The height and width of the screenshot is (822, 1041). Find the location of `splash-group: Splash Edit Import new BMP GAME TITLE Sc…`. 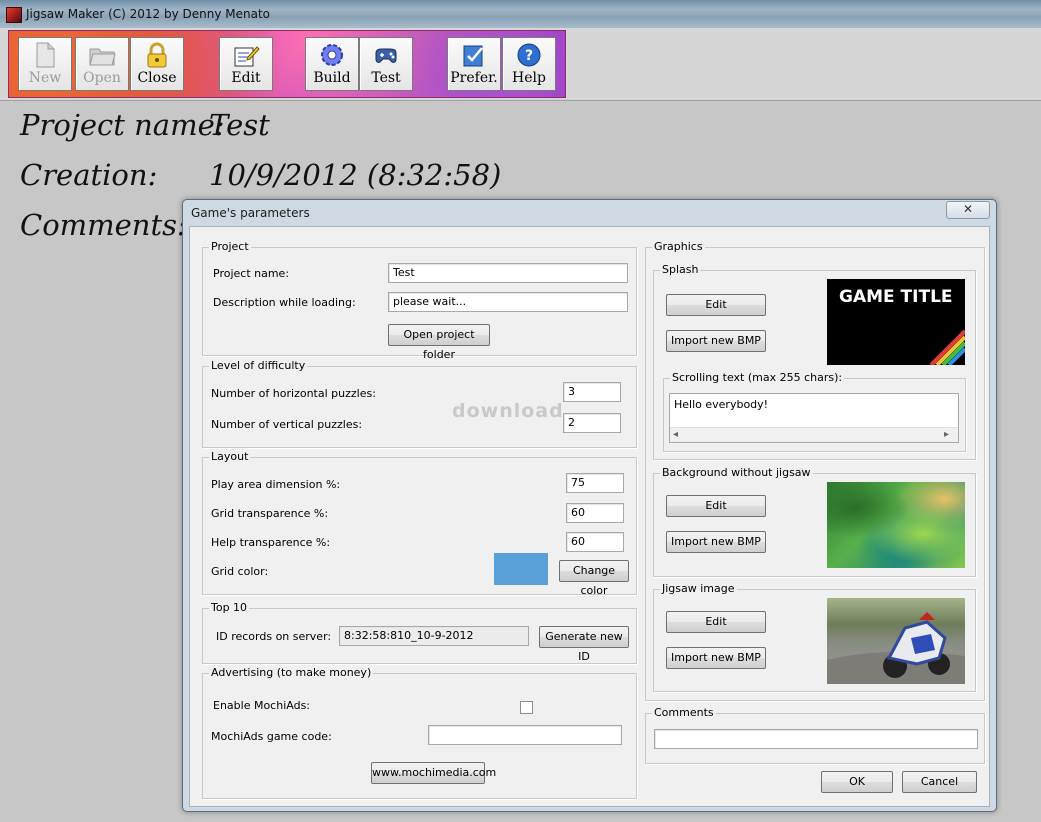

splash-group: Splash Edit Import new BMP GAME TITLE Sc… is located at coordinates (814, 361).